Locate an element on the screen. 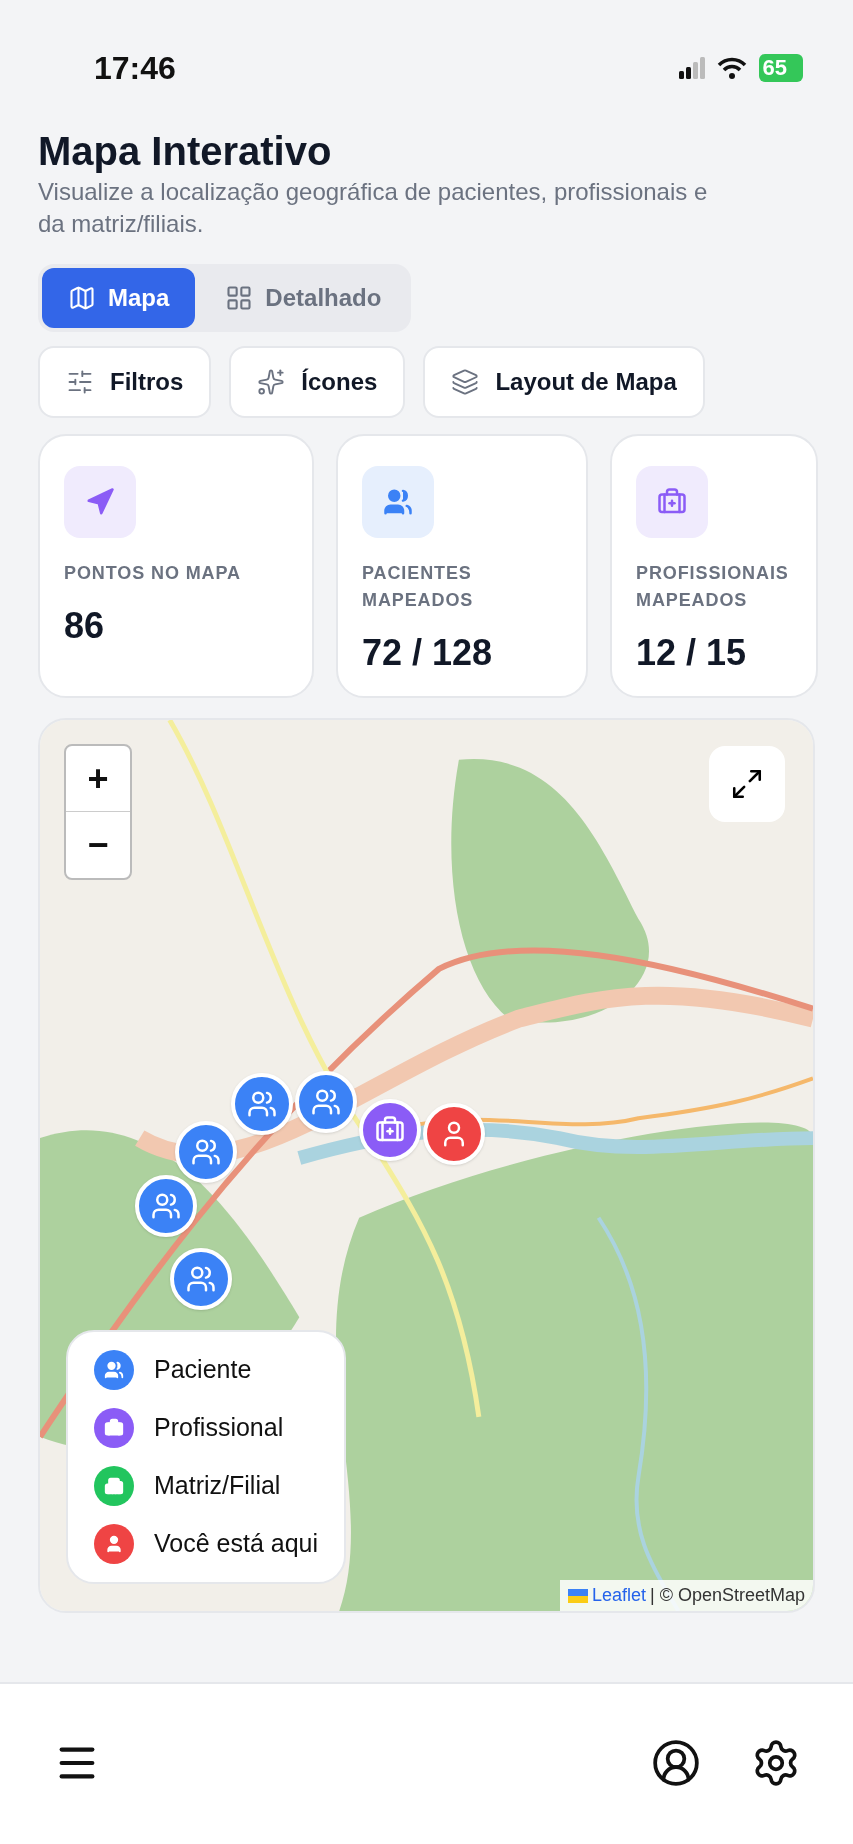 The height and width of the screenshot is (1844, 853). status-time: 17:46 is located at coordinates (135, 68).